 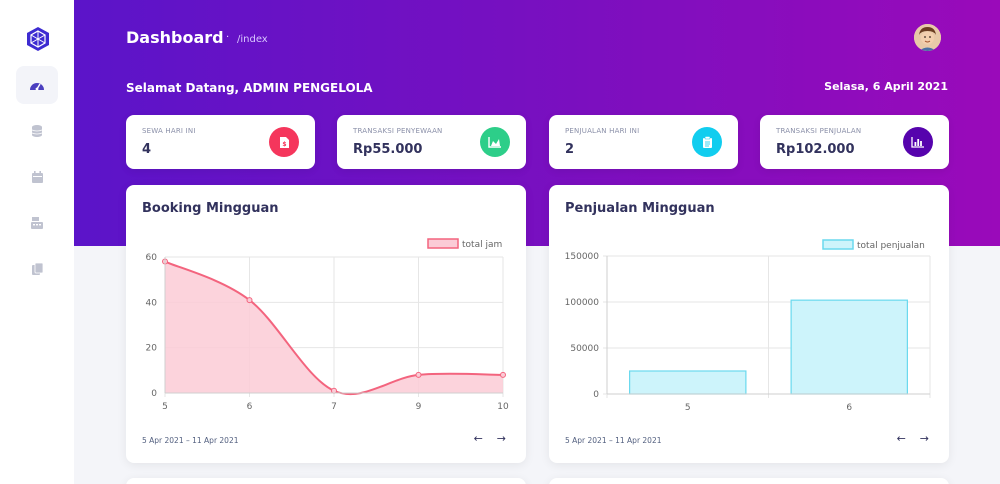 What do you see at coordinates (503, 407) in the screenshot?
I see `x-tick-label: 10` at bounding box center [503, 407].